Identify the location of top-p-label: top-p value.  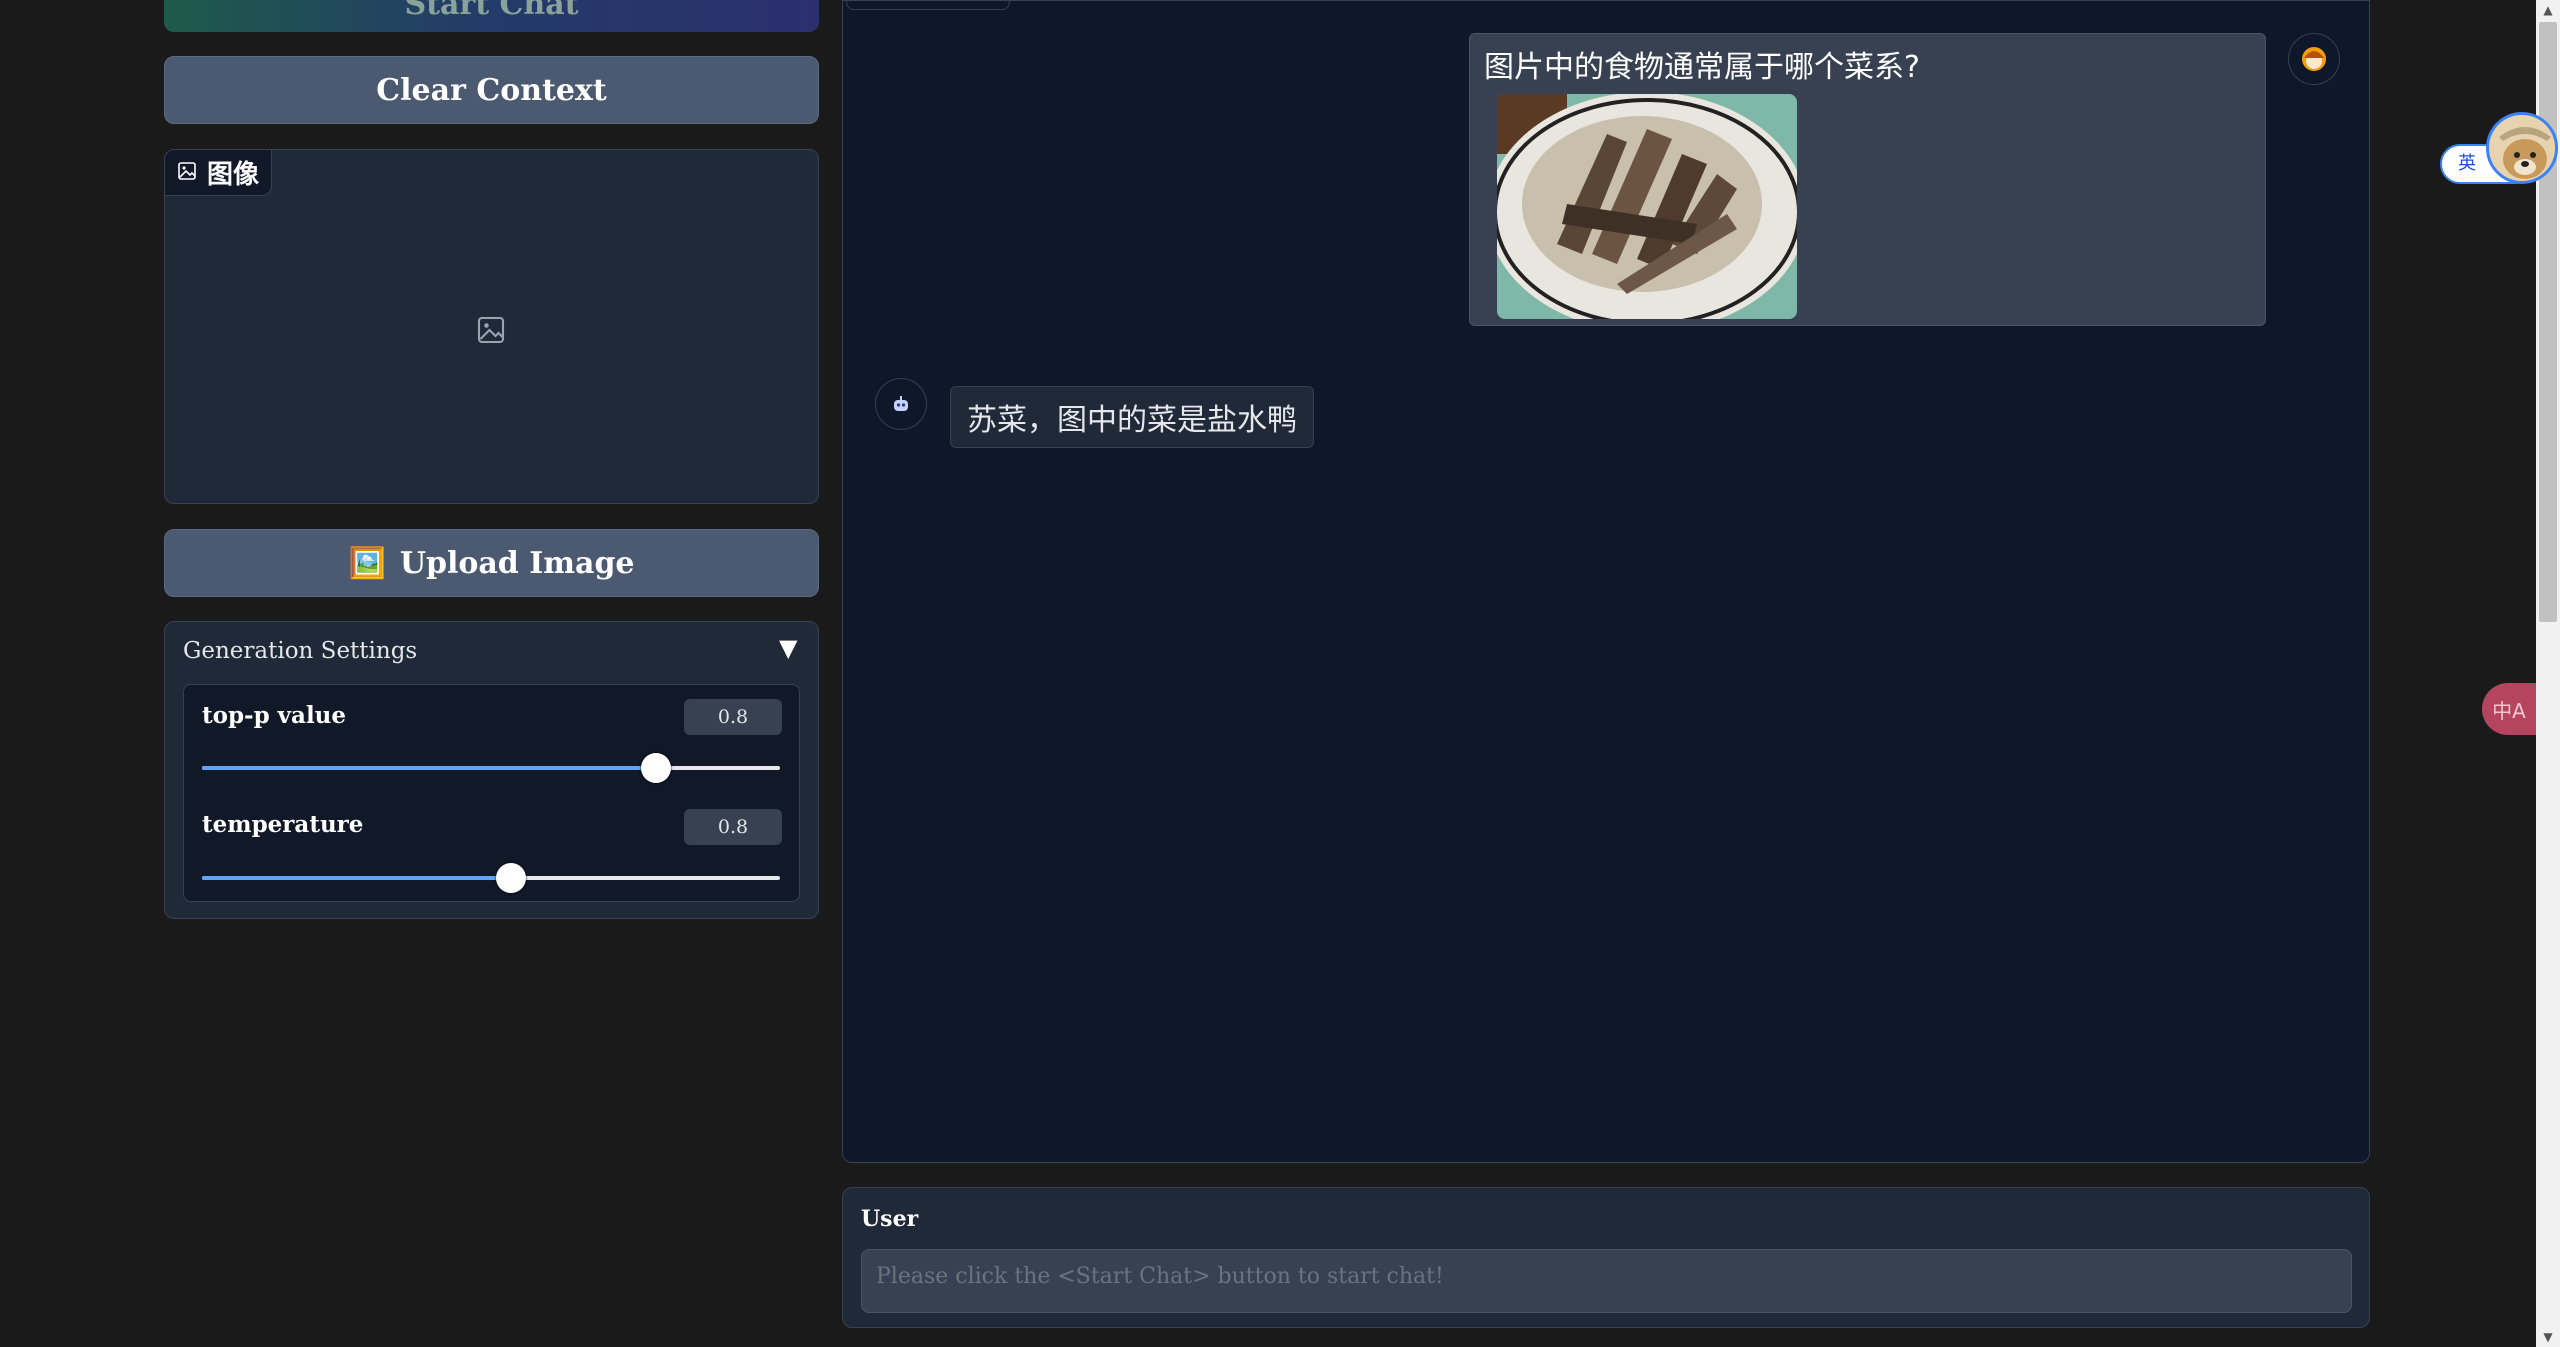
(274, 715).